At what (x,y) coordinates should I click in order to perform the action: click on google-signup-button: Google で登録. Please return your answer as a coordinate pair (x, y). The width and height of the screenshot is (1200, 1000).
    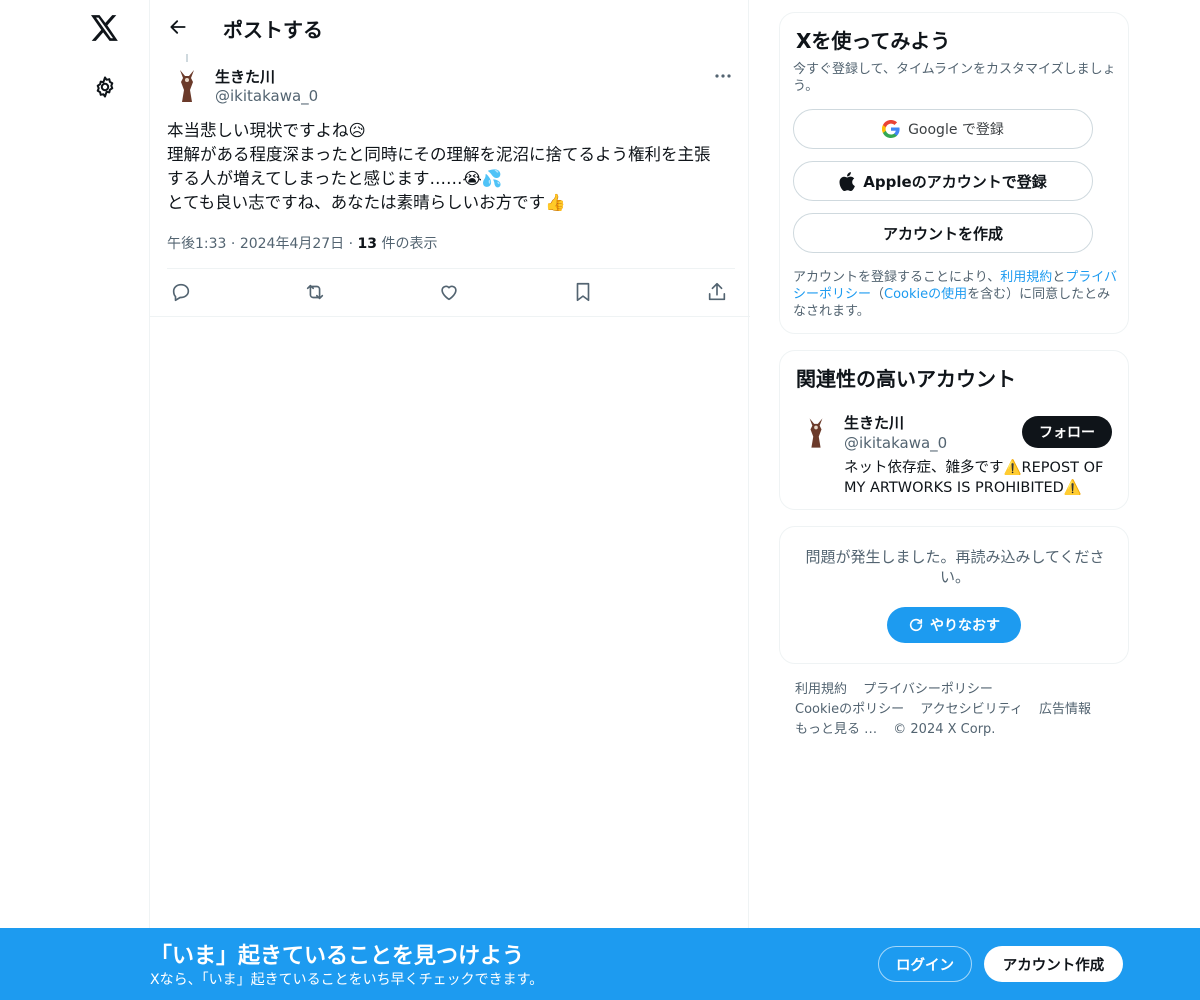
    Looking at the image, I should click on (943, 129).